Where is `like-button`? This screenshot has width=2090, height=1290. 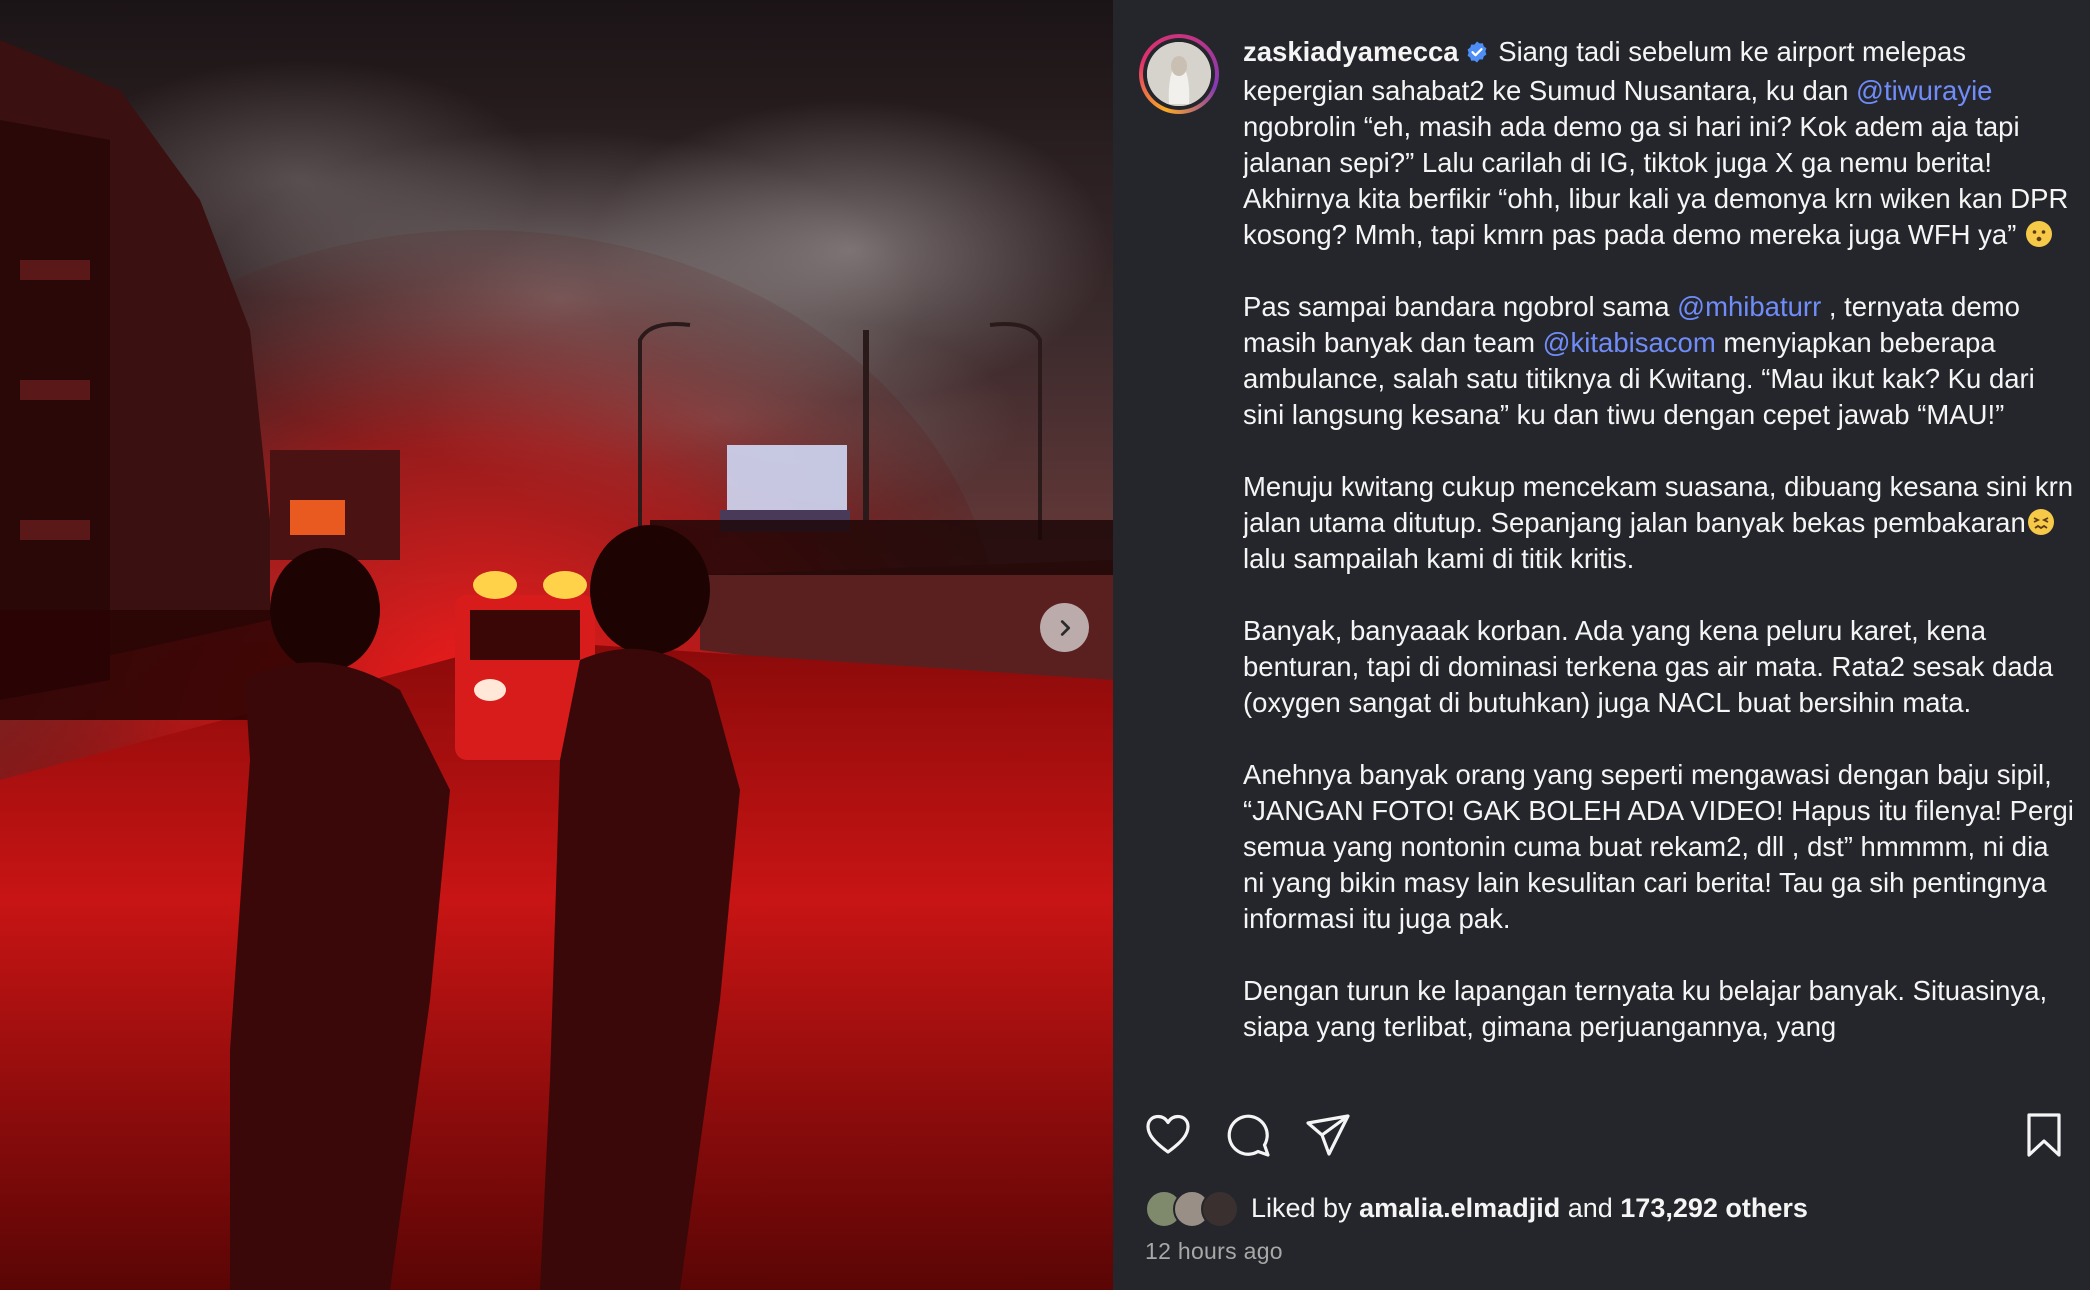 like-button is located at coordinates (1168, 1135).